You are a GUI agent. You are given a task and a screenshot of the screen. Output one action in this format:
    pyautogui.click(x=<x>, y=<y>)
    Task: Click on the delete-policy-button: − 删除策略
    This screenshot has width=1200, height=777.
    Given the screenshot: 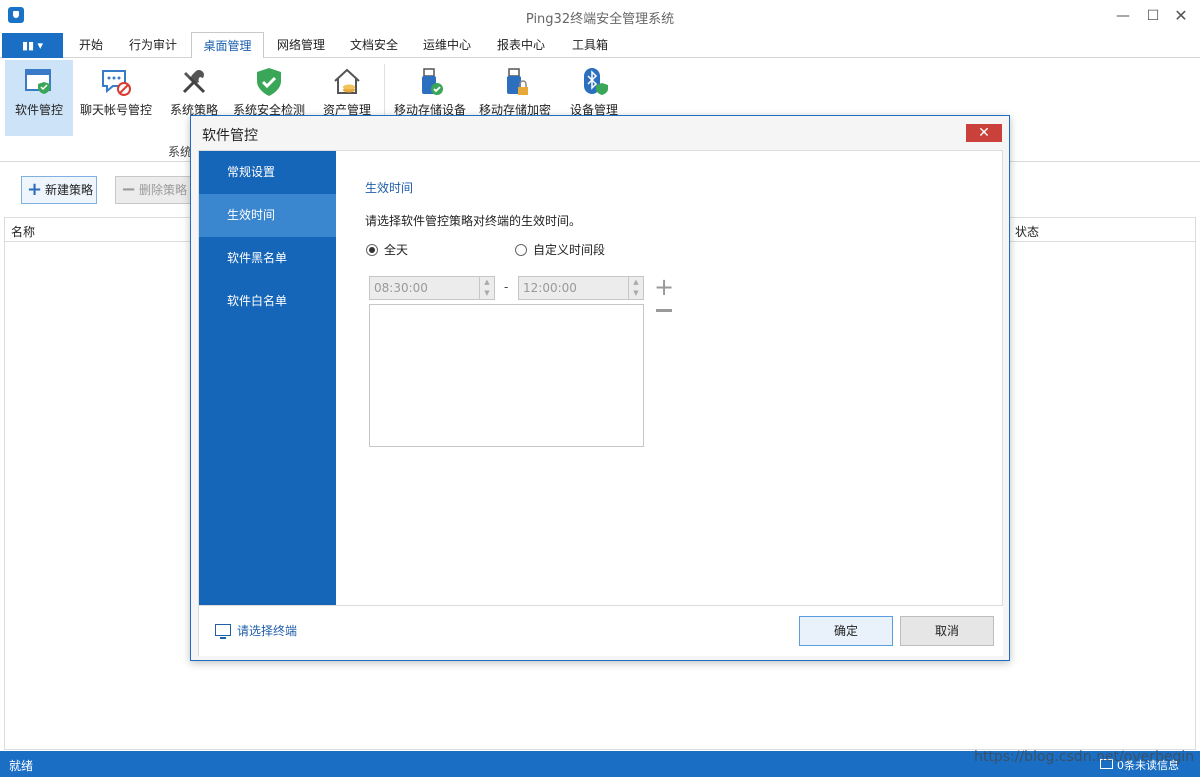 What is the action you would take?
    pyautogui.click(x=155, y=190)
    